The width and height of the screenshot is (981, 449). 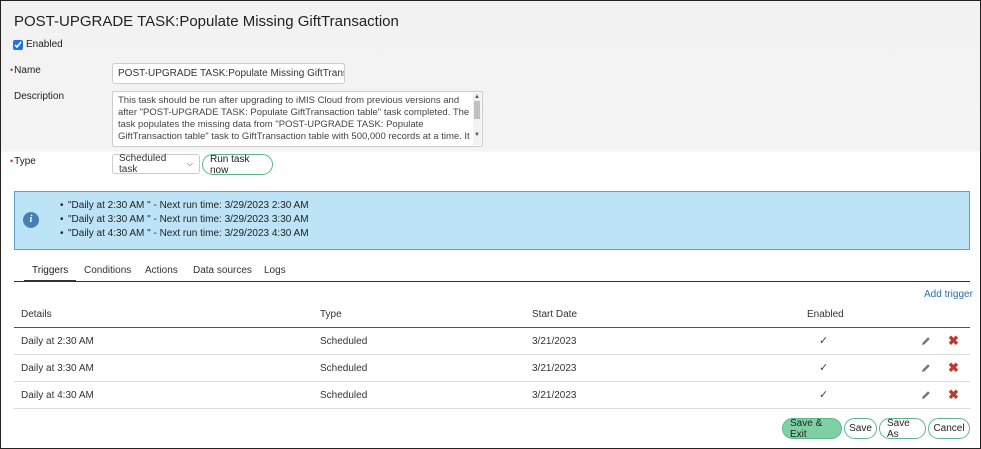 What do you see at coordinates (39, 96) in the screenshot?
I see `description-label: Description` at bounding box center [39, 96].